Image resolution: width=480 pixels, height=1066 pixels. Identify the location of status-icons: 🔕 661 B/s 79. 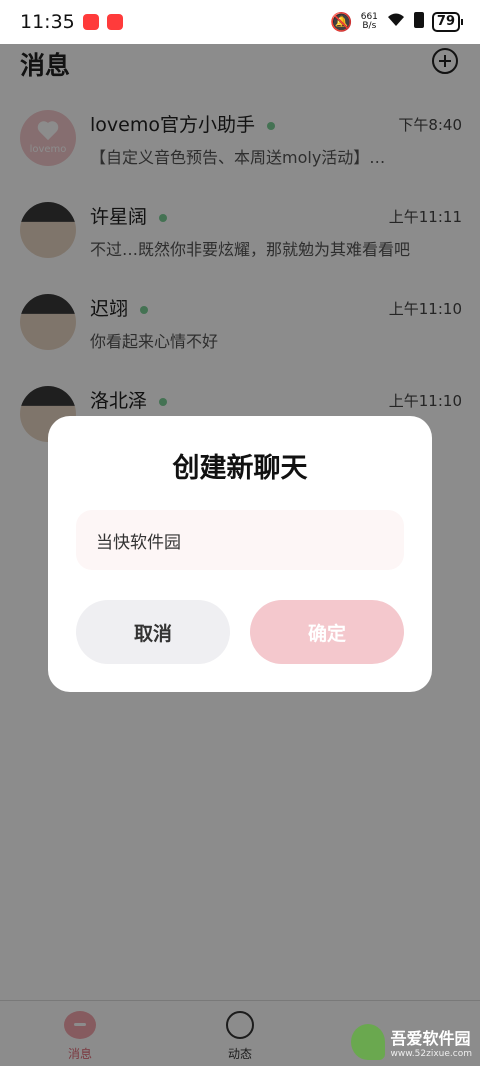
(397, 22).